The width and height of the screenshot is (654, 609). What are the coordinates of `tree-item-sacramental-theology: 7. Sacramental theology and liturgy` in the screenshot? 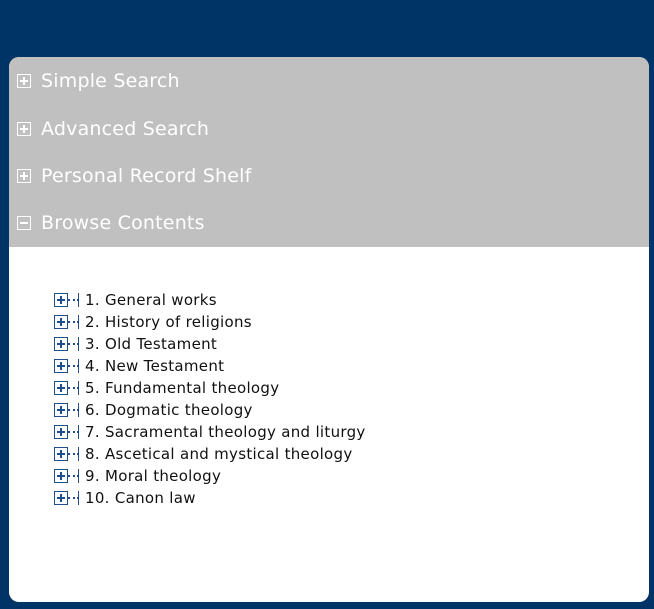 It's located at (351, 432).